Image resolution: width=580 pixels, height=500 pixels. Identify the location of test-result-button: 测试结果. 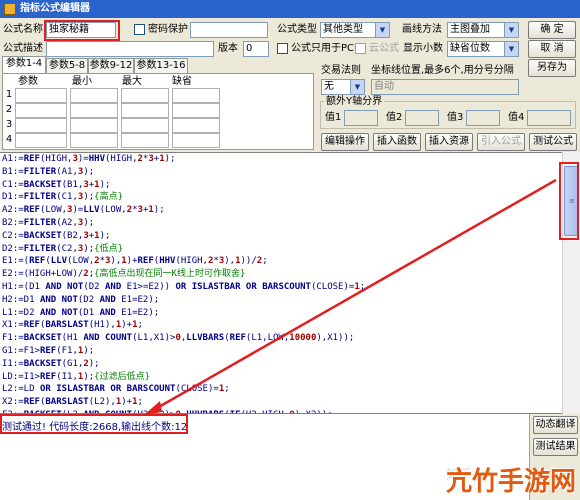
(555, 447).